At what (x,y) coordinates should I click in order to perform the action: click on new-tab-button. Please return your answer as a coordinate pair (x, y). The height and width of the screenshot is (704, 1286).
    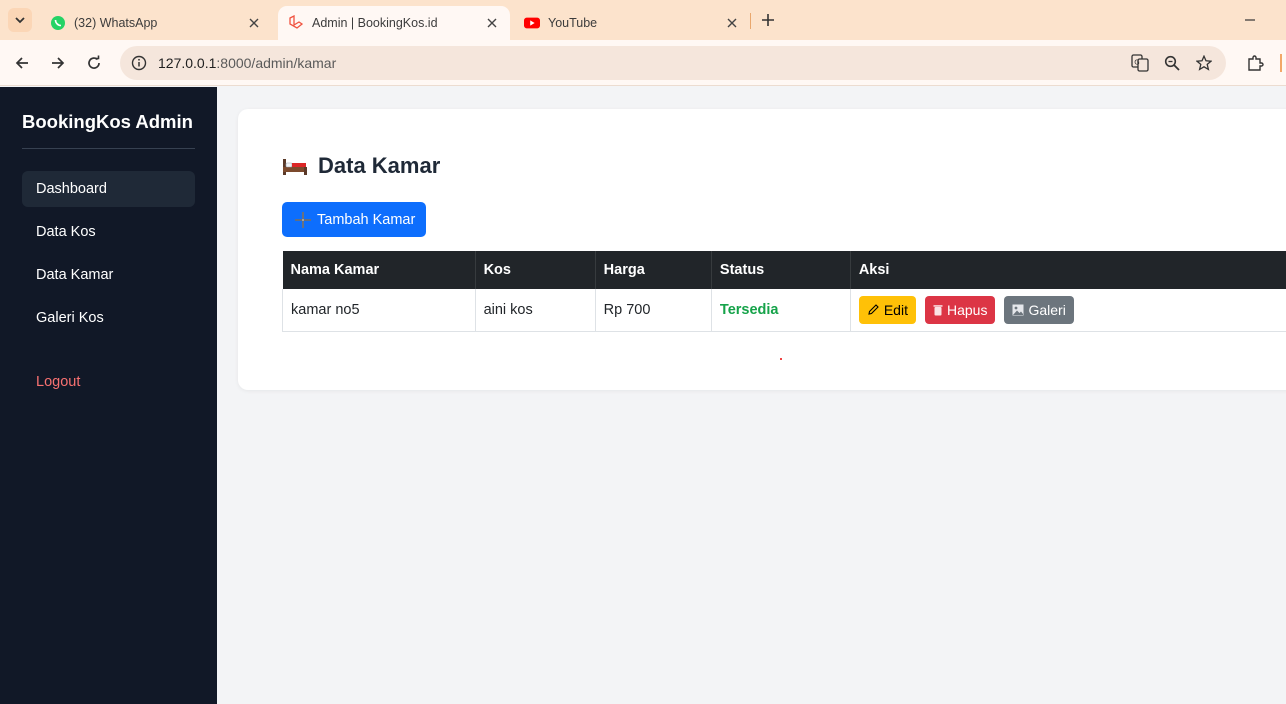
    Looking at the image, I should click on (768, 20).